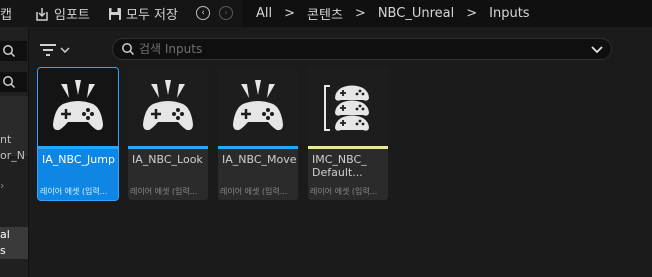 The width and height of the screenshot is (652, 277). Describe the element at coordinates (42, 14) in the screenshot. I see `import-icon` at that location.